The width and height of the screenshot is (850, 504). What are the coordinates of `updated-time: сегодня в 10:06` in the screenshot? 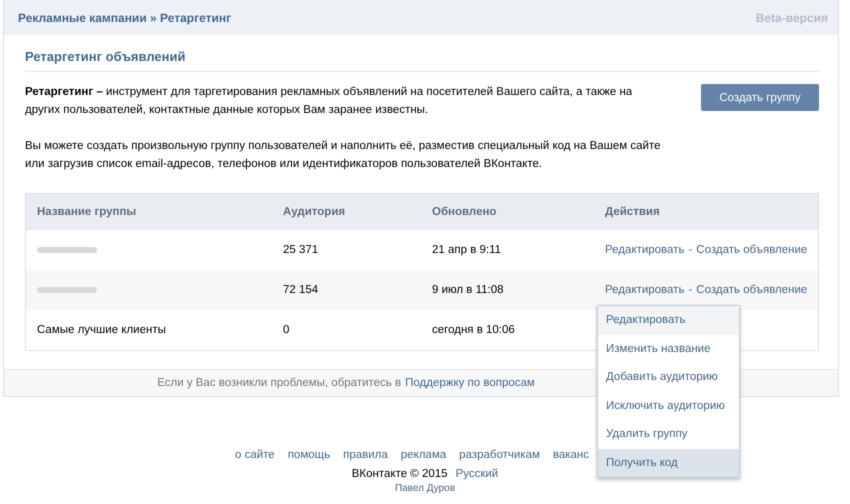 It's located at (473, 330).